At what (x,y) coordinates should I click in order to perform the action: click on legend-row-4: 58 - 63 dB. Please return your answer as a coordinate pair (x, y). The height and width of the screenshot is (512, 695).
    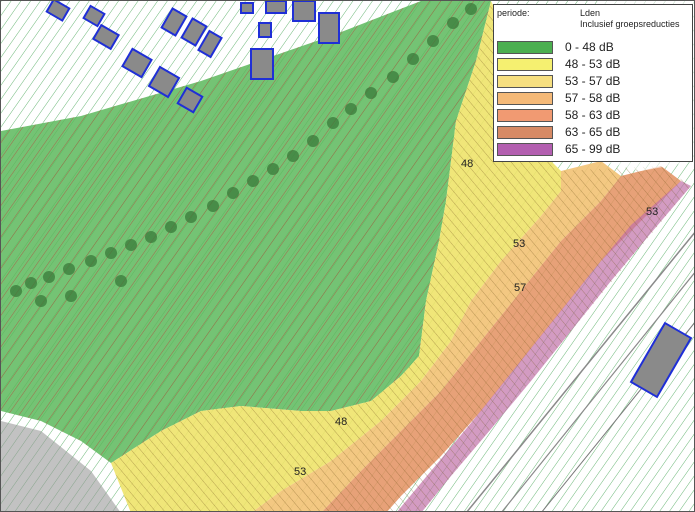
    Looking at the image, I should click on (593, 116).